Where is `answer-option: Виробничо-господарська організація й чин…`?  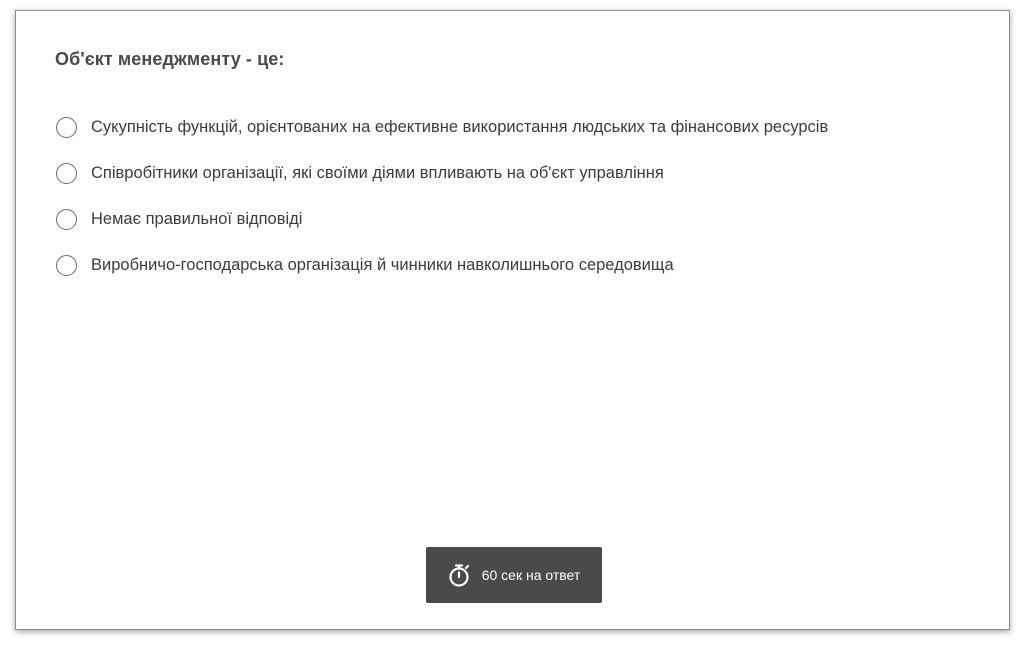 answer-option: Виробничо-господарська організація й чин… is located at coordinates (442, 265).